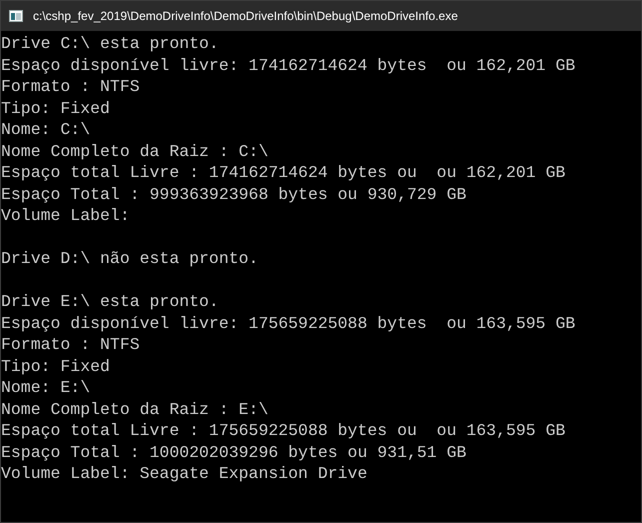 The image size is (642, 523). Describe the element at coordinates (245, 16) in the screenshot. I see `window-title: c:\cshp_fev_2019\DemoDriveInfo\DemoDriveInfo\bin\Debug\DemoDriveInfo.exe` at that location.